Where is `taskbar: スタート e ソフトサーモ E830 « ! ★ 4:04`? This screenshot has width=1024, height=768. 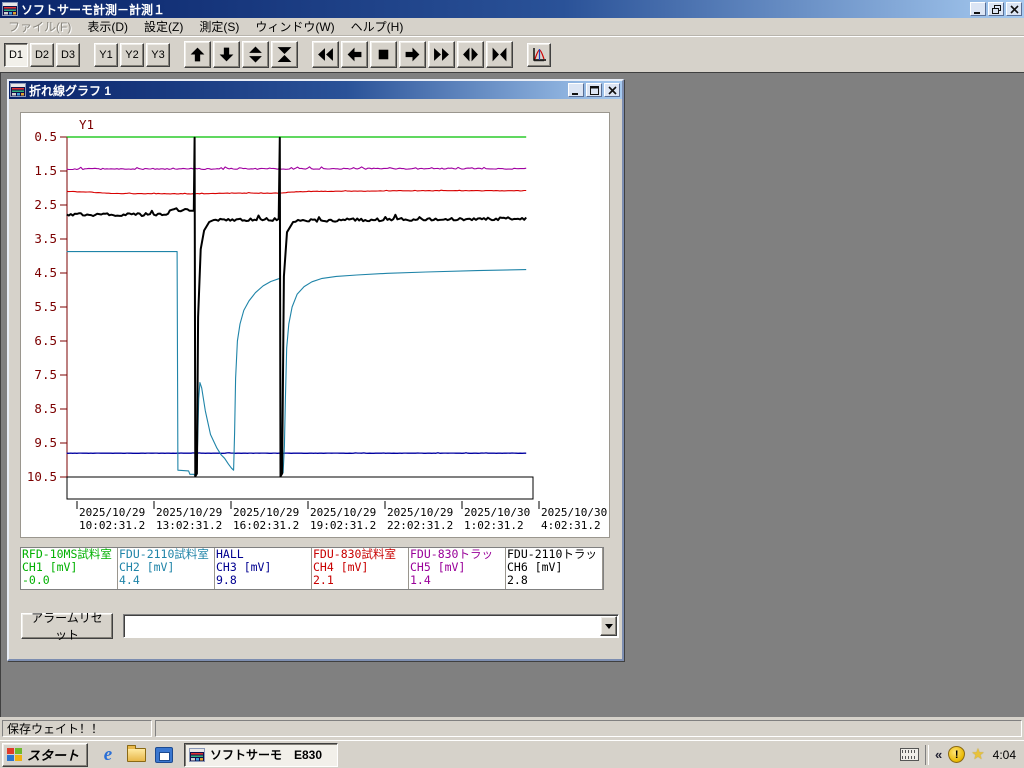
taskbar: スタート e ソフトサーモ E830 « ! ★ 4:04 is located at coordinates (512, 754).